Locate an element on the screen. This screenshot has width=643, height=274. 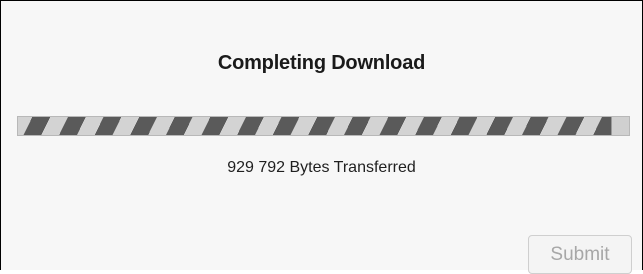
bytes-transferred-label: Bytes Transferred is located at coordinates (352, 167).